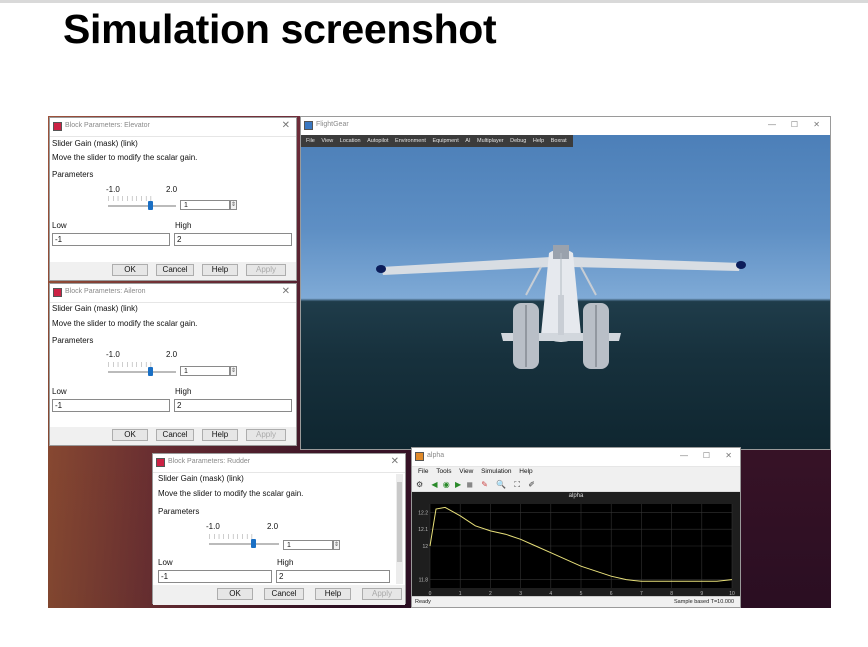 Image resolution: width=868 pixels, height=647 pixels. Describe the element at coordinates (107, 125) in the screenshot. I see `elevator-dialog-title: Block Parameters: Elevator` at that location.